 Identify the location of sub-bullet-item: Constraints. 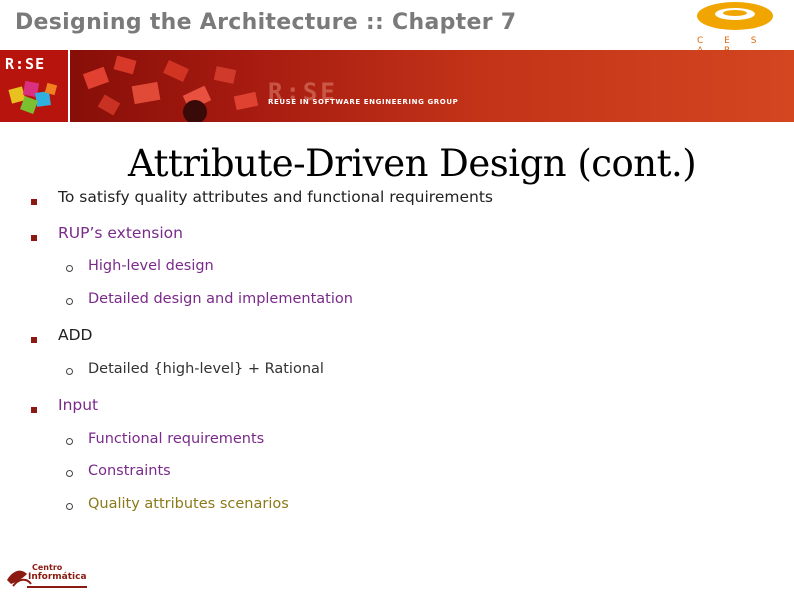
(129, 471).